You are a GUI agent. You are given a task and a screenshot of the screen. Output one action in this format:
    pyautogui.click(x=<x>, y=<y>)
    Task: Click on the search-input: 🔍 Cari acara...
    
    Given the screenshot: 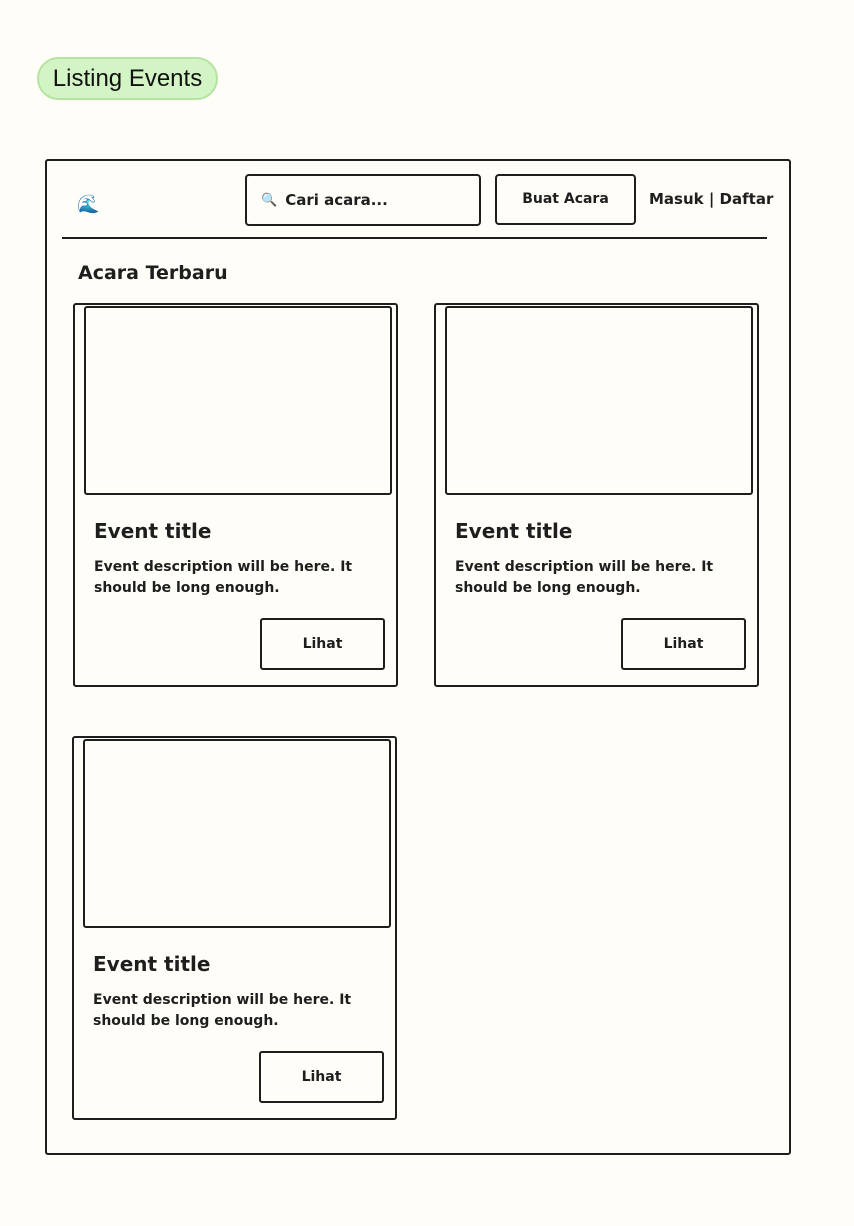 What is the action you would take?
    pyautogui.click(x=363, y=200)
    